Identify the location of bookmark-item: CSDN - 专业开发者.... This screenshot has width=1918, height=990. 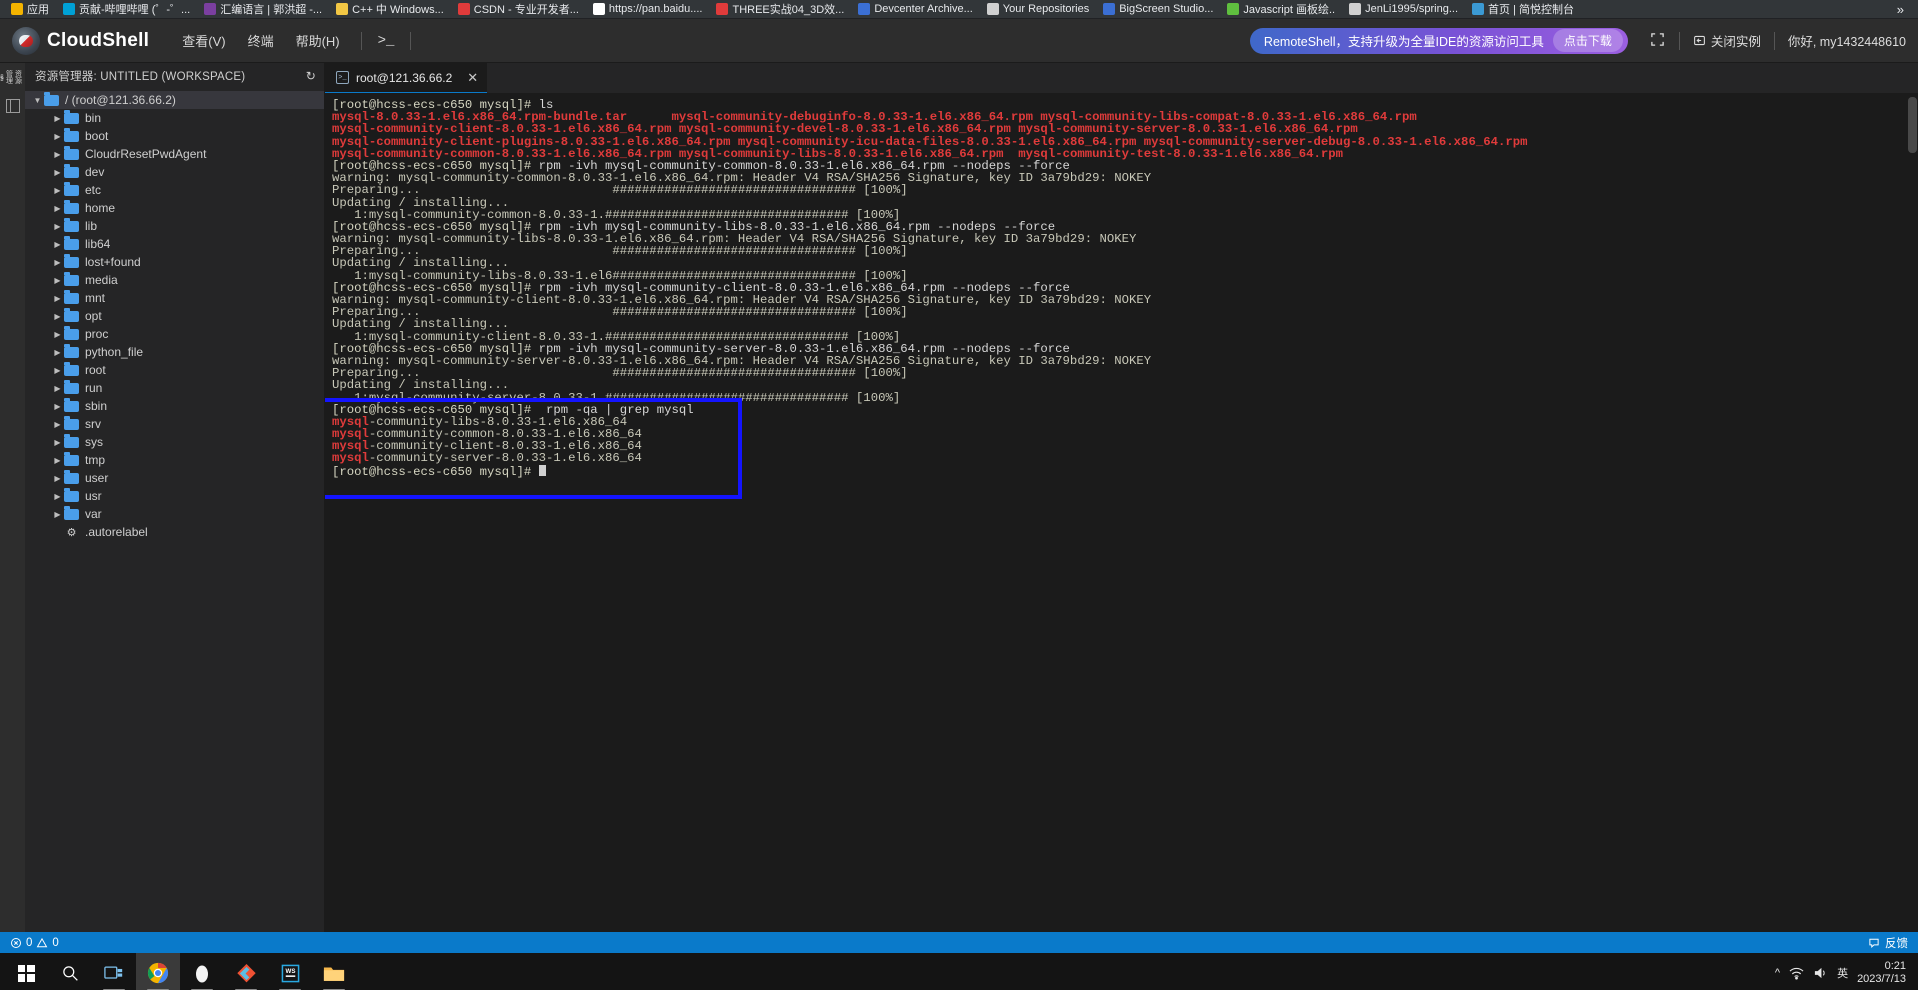
(518, 9).